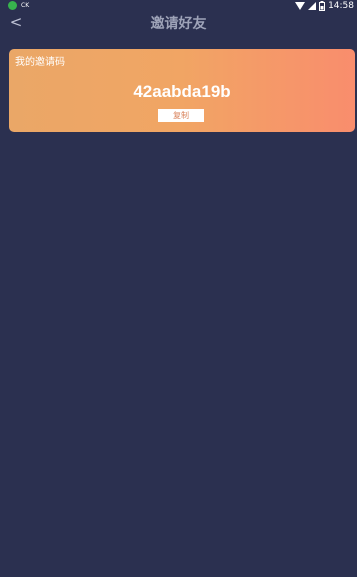 This screenshot has height=577, width=357. I want to click on wifi-icon, so click(300, 6).